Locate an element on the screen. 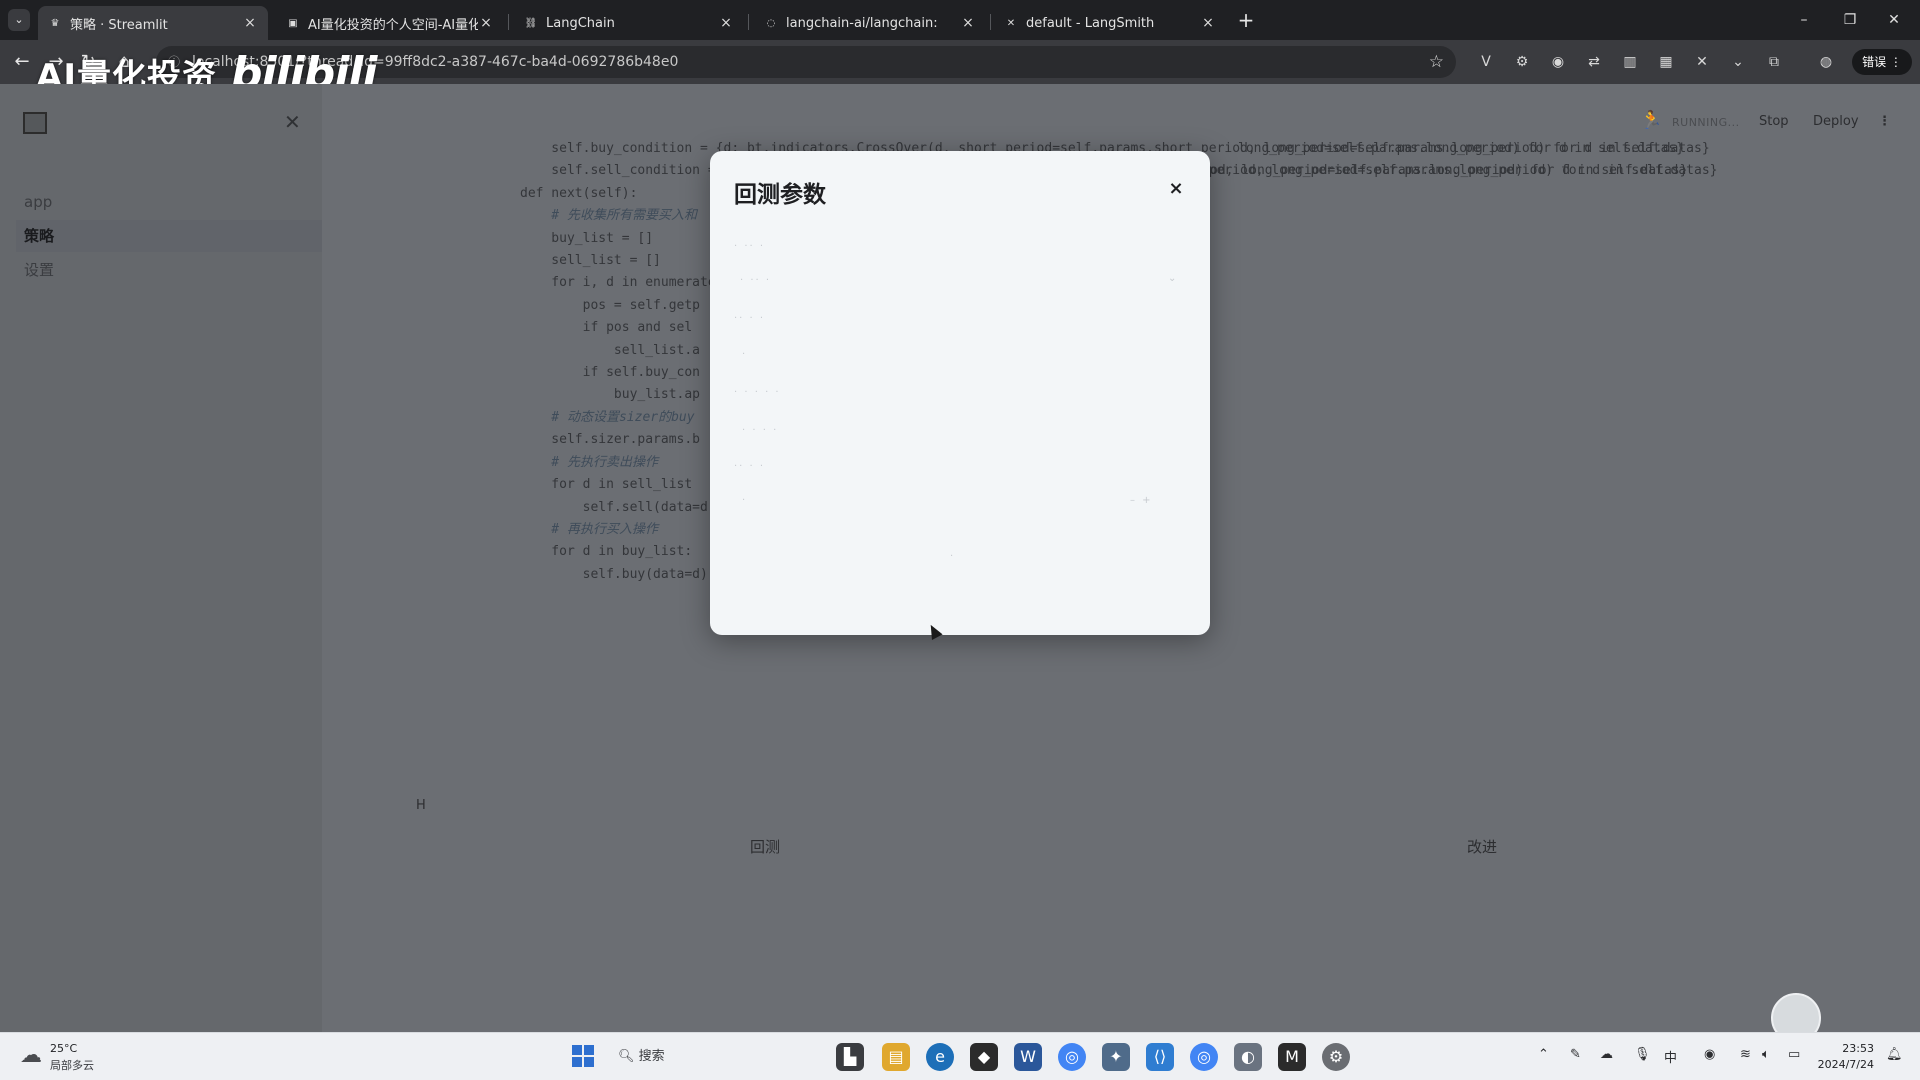  profile-error-label: 错误 is located at coordinates (1874, 62).